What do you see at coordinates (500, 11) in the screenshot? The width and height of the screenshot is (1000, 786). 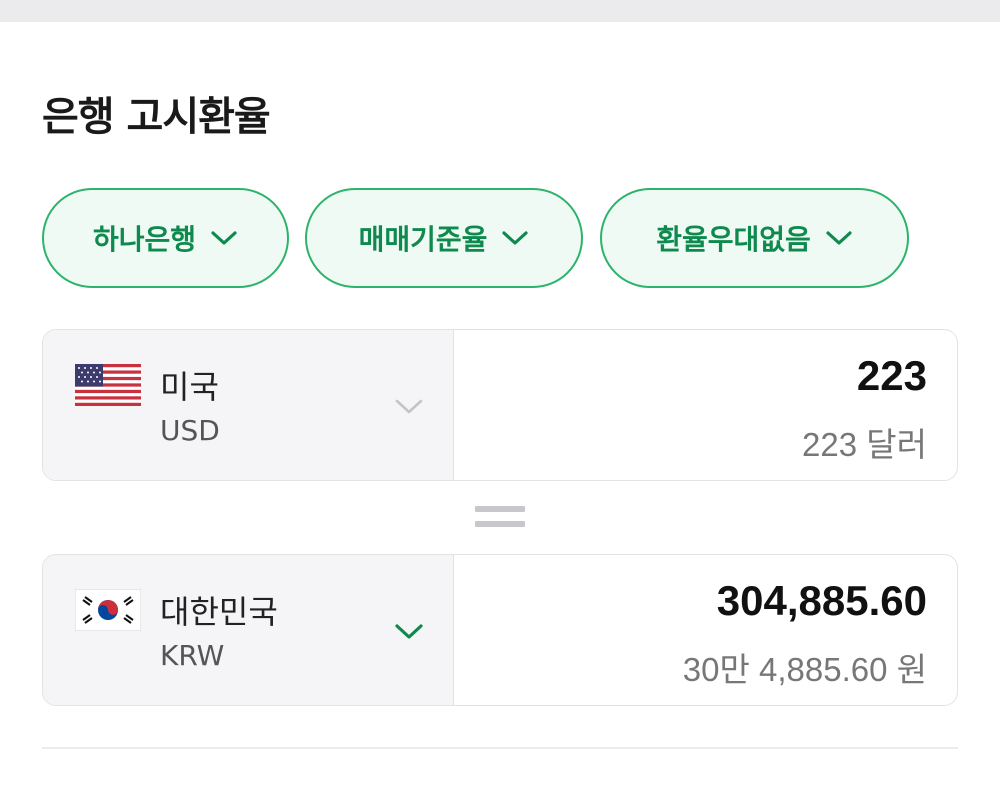 I see `top-strip` at bounding box center [500, 11].